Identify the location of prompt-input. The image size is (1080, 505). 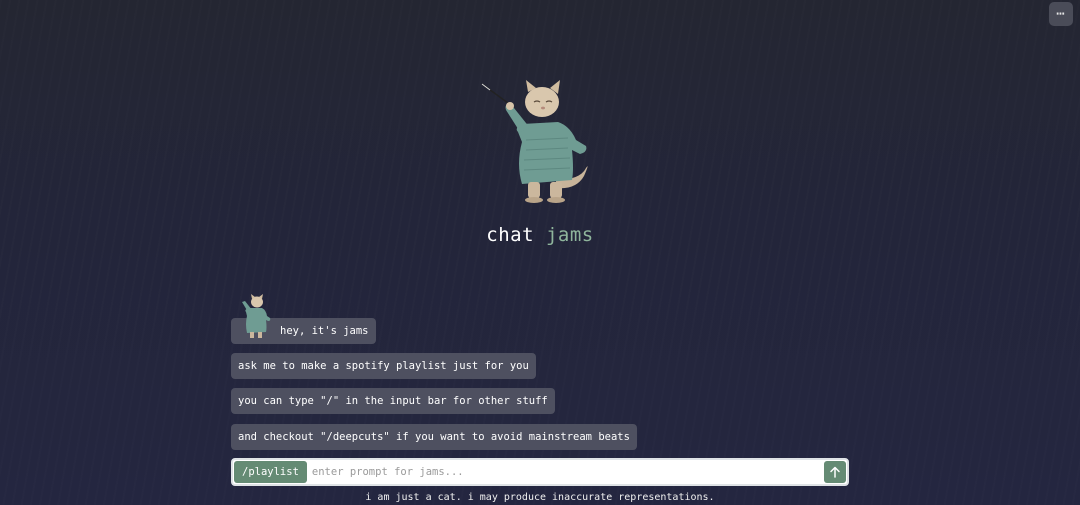
(567, 472).